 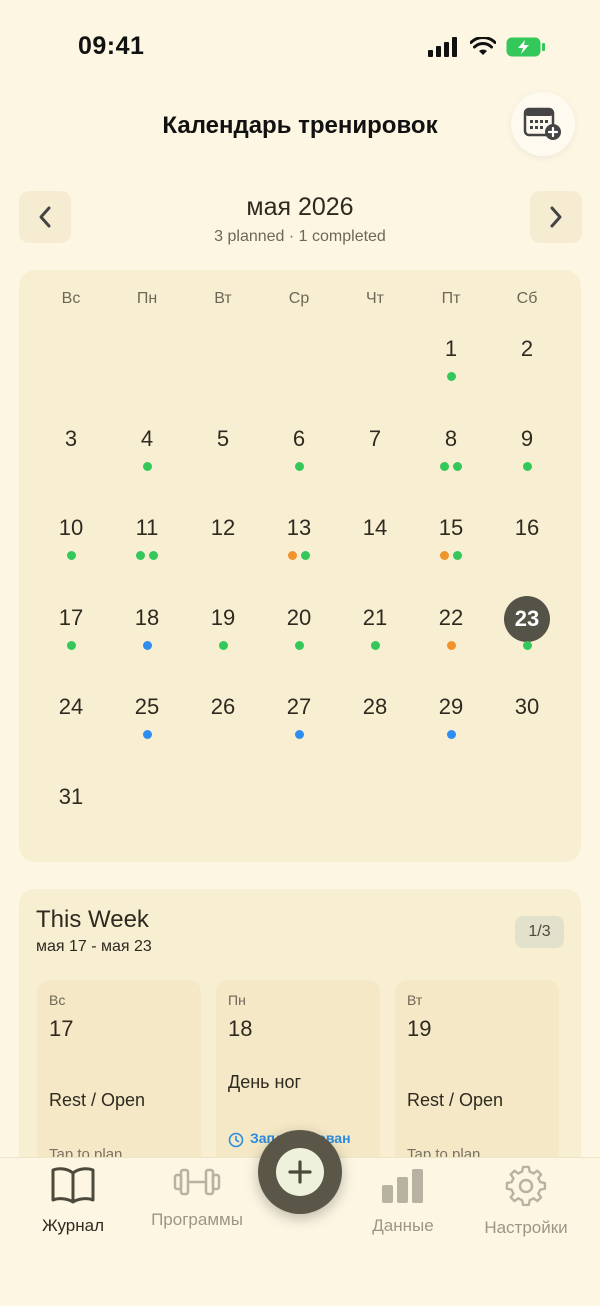 I want to click on calendar-day: 25, so click(x=147, y=729).